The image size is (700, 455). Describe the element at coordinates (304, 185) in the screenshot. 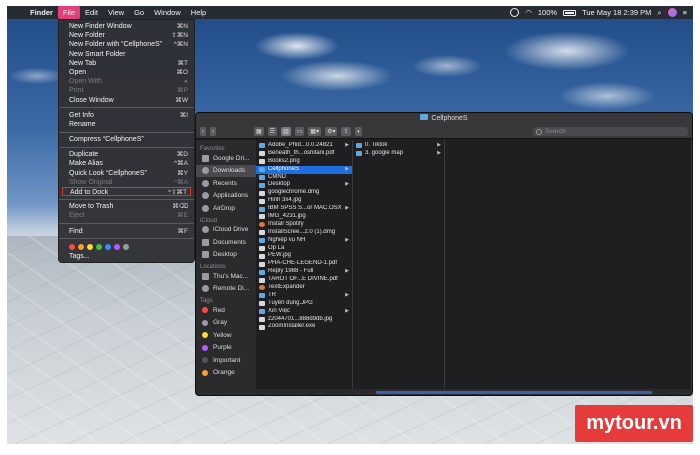

I see `file-row: Desktop ▶` at that location.